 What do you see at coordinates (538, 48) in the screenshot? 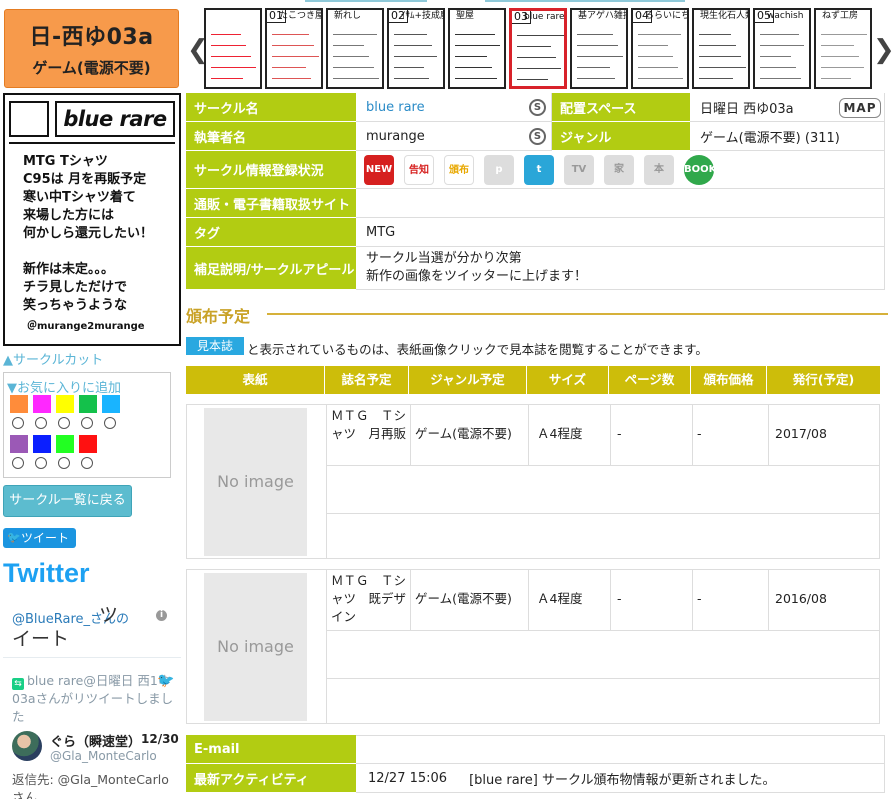
I see `circle-thumbnail: 03 blue rare` at bounding box center [538, 48].